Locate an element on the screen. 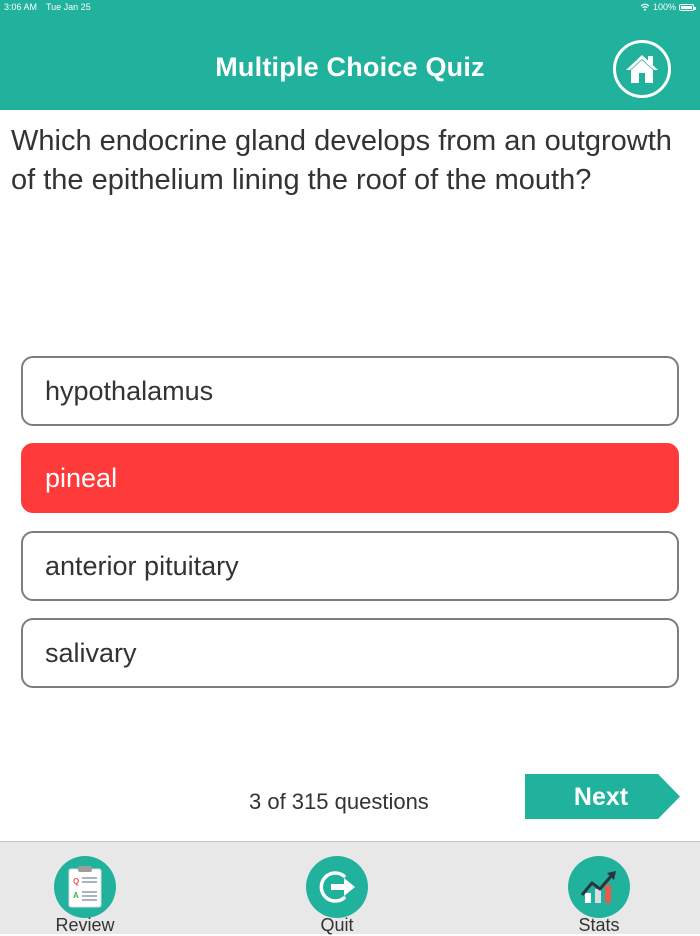 The height and width of the screenshot is (936, 700). bottom-tab-bar: Q A Review Quit Stats is located at coordinates (350, 888).